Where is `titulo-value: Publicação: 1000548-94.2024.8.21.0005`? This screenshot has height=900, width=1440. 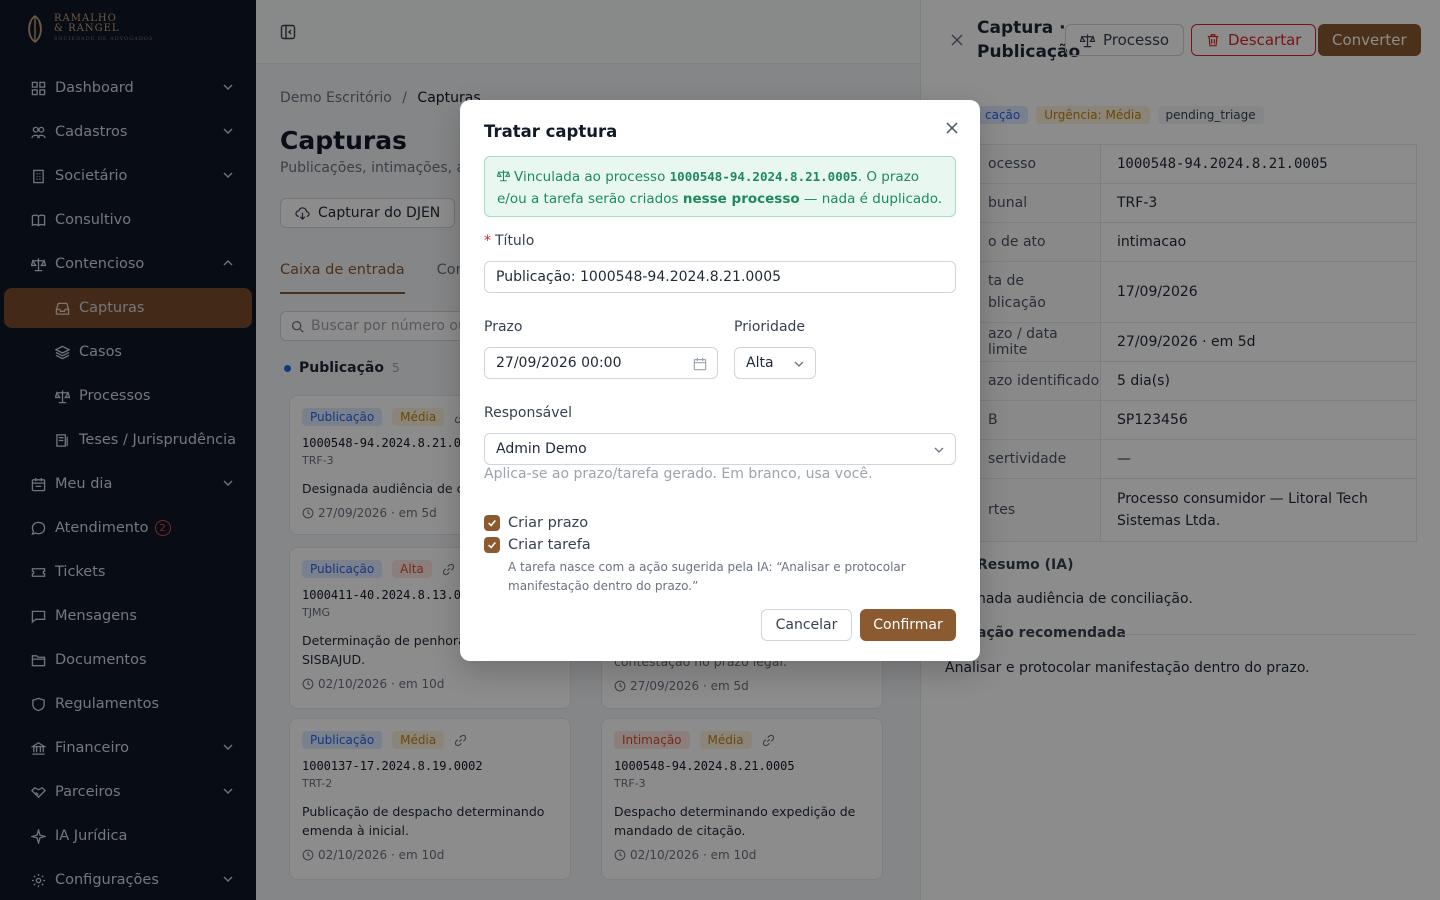
titulo-value: Publicação: 1000548-94.2024.8.21.0005 is located at coordinates (639, 277).